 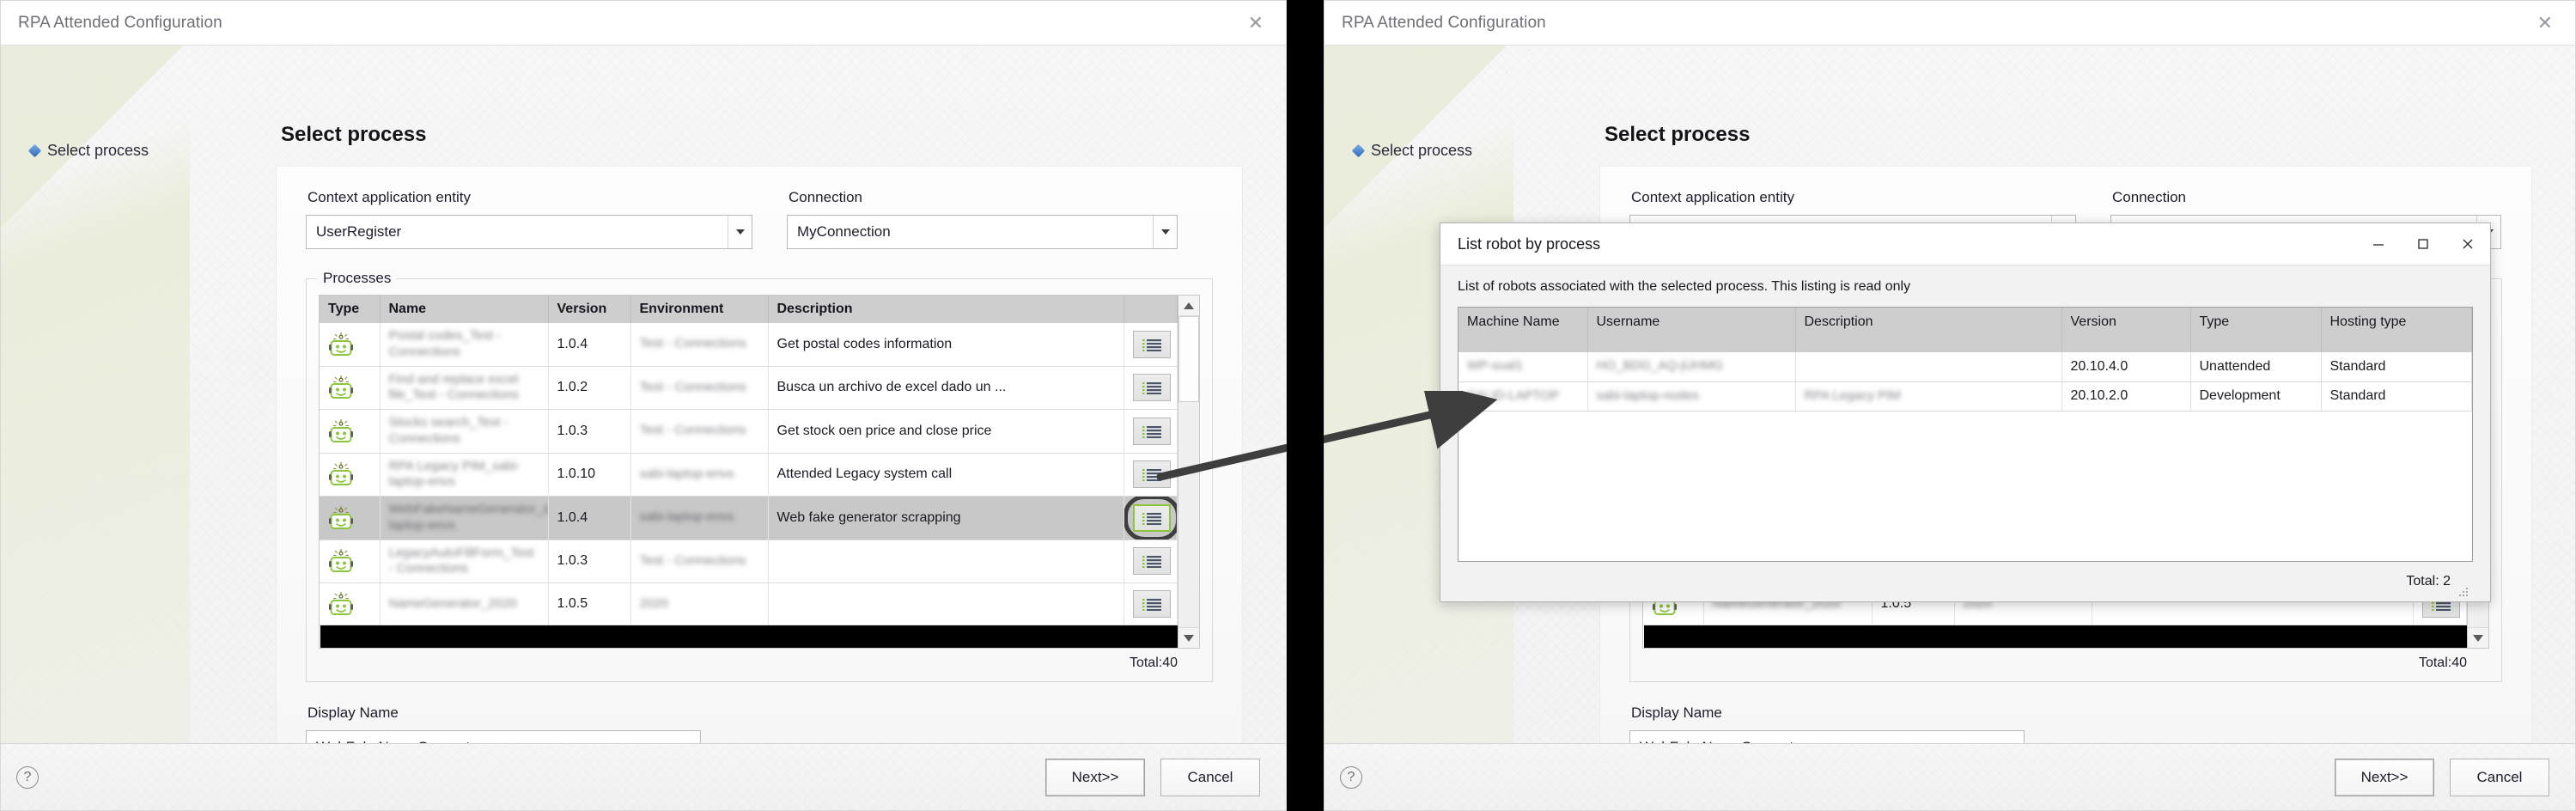 I want to click on highlight-ring, so click(x=1150, y=518).